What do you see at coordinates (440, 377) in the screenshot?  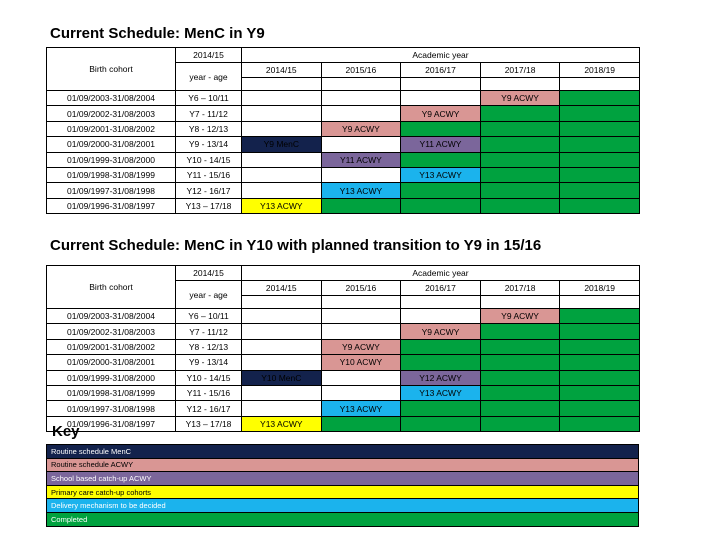 I see `schedule-cell-purple: Y12 ACWY` at bounding box center [440, 377].